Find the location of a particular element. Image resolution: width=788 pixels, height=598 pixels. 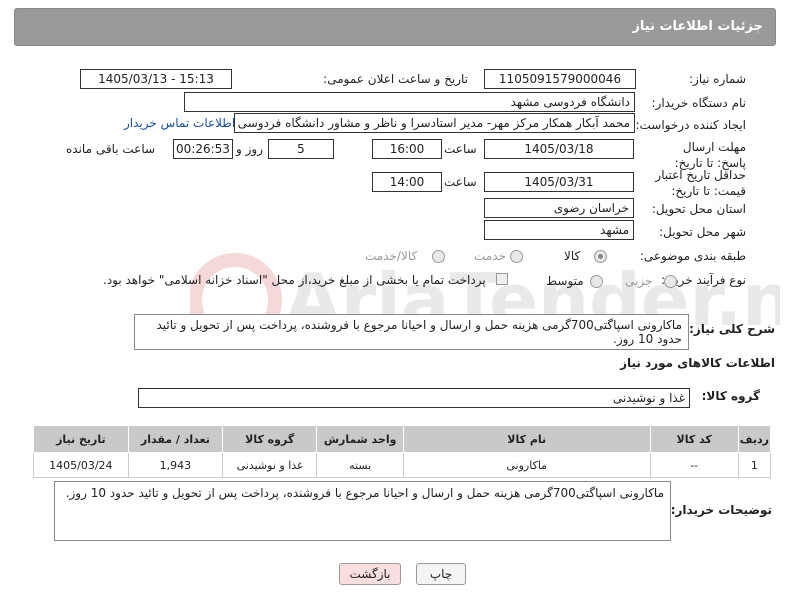

description-label: شرح کلی نیاز: is located at coordinates (732, 329).